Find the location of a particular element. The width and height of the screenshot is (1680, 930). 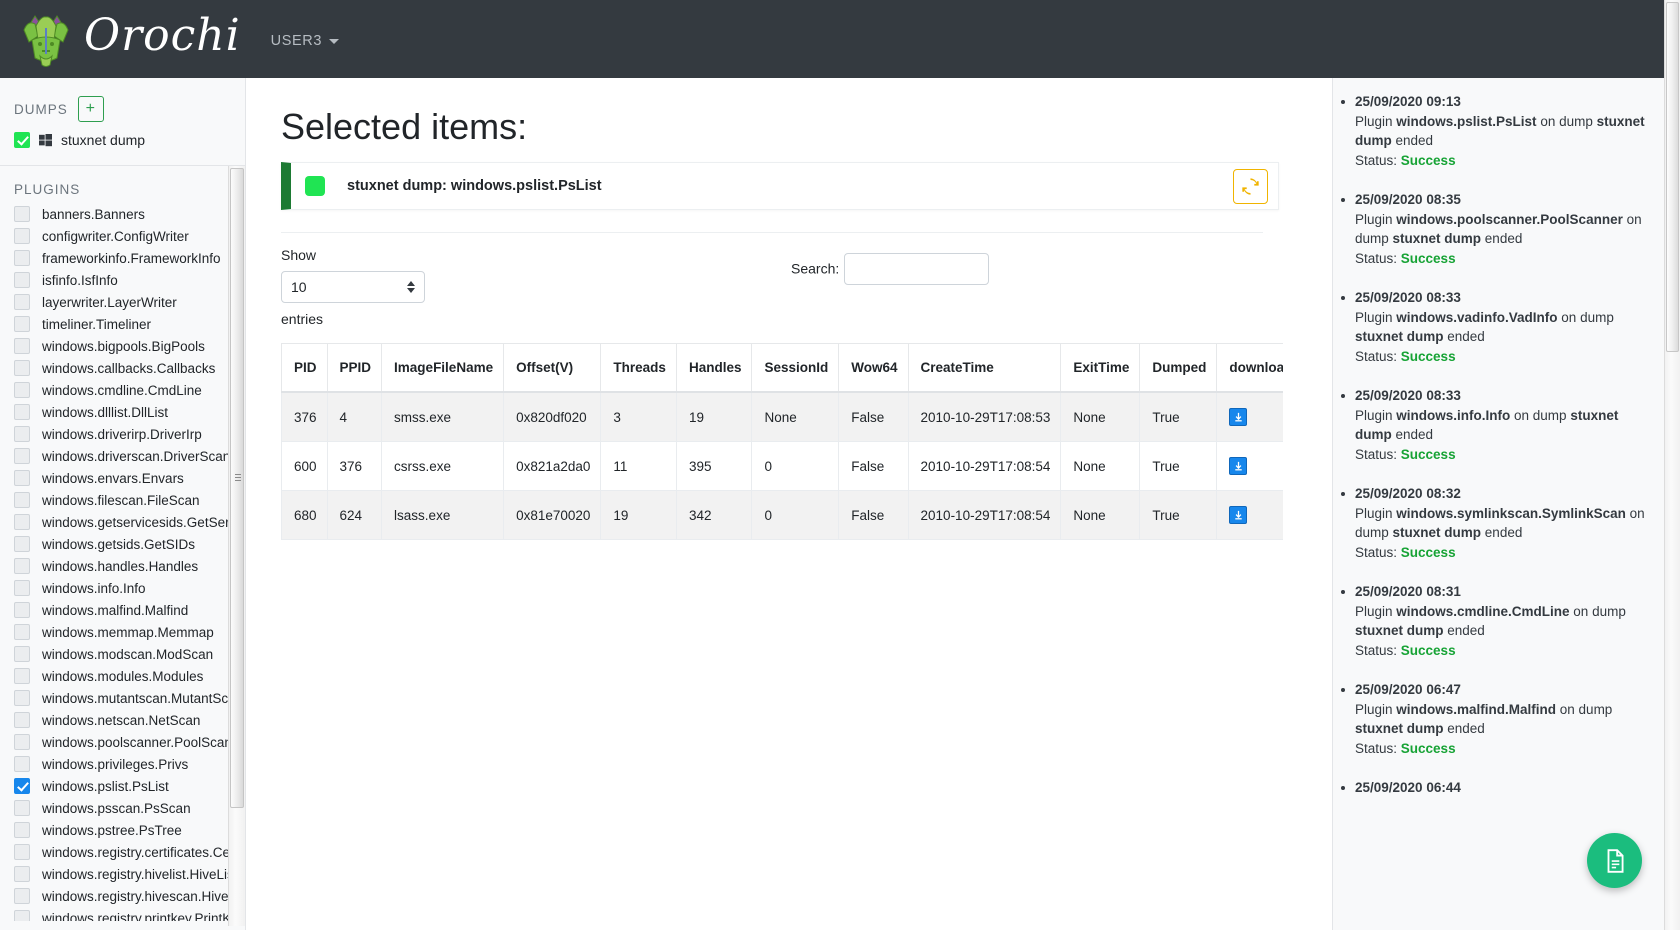

column-header: SessionId is located at coordinates (795, 368).